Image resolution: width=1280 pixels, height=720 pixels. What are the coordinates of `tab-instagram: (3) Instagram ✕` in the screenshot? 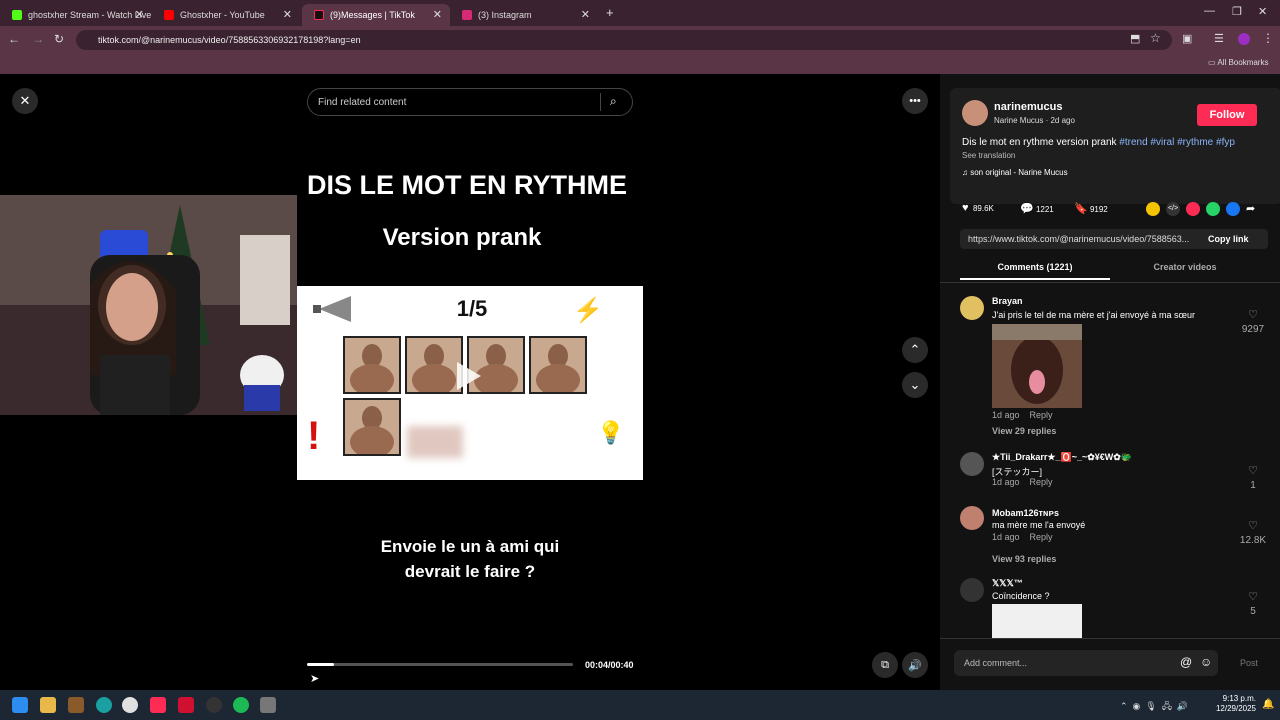 It's located at (524, 15).